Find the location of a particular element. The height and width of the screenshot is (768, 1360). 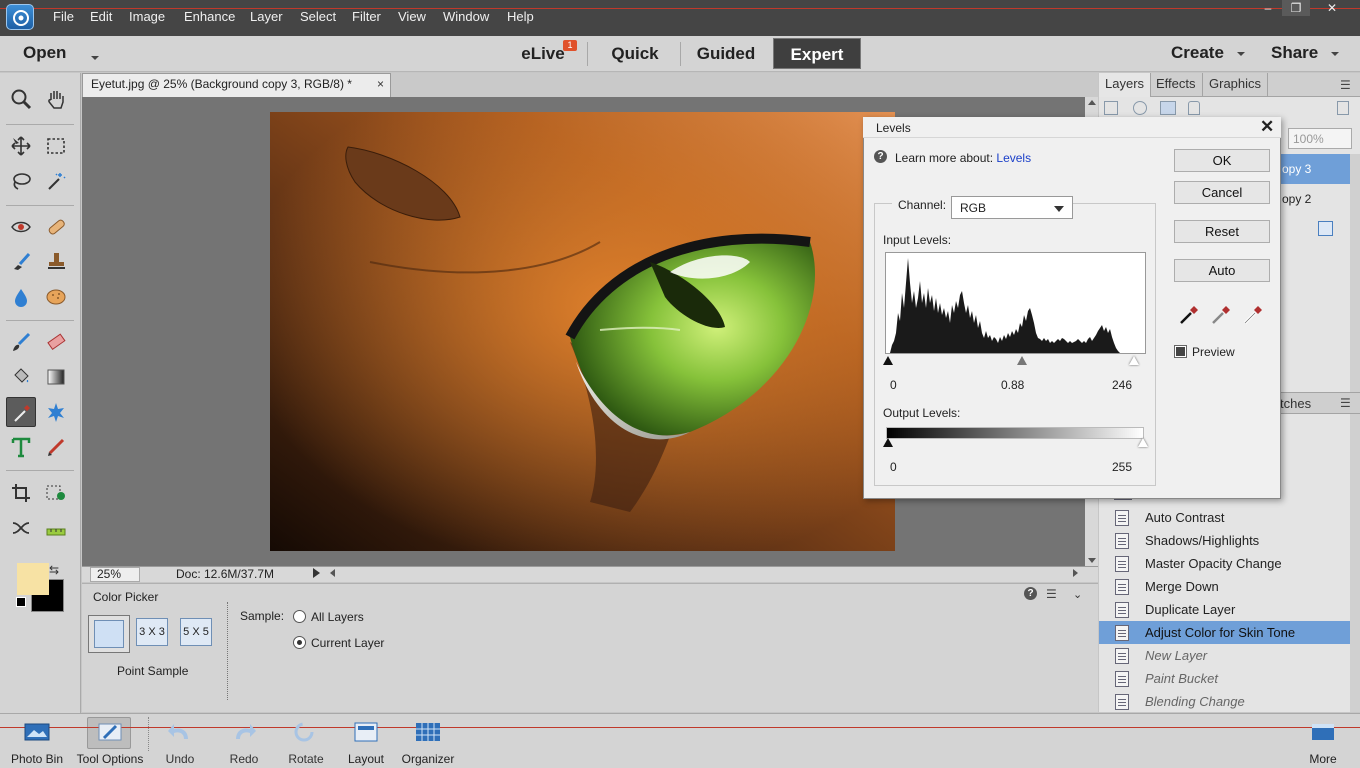

input-gamma-value: 0.88 is located at coordinates (1012, 385).